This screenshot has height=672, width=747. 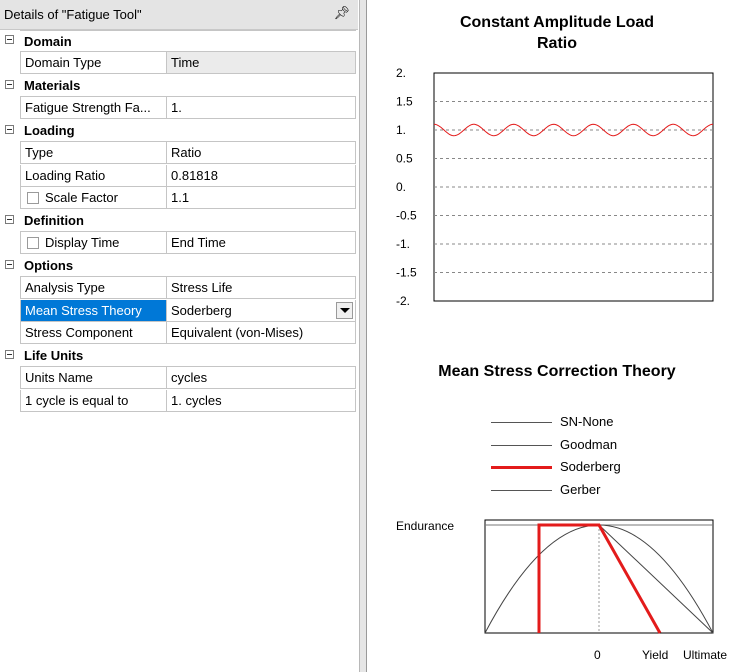 What do you see at coordinates (188, 131) in the screenshot?
I see `group-label: Loading` at bounding box center [188, 131].